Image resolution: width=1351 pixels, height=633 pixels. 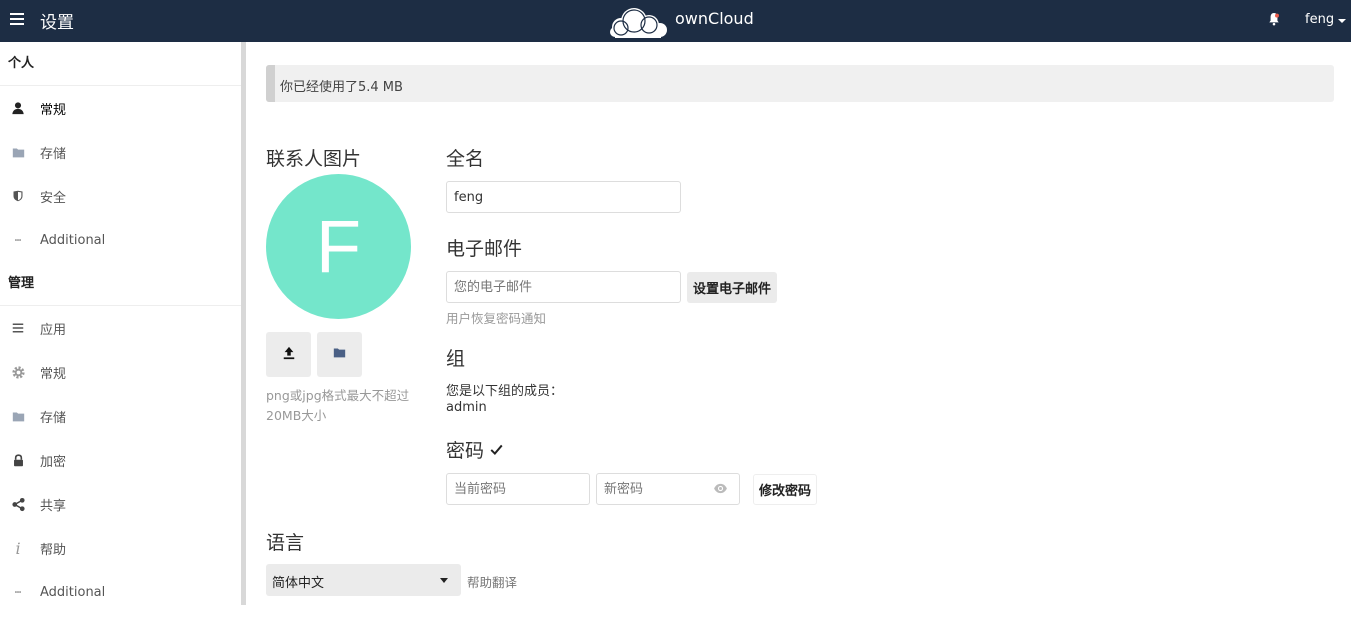 What do you see at coordinates (800, 83) in the screenshot?
I see `quota-bar: 你已经使用了5.4 MB` at bounding box center [800, 83].